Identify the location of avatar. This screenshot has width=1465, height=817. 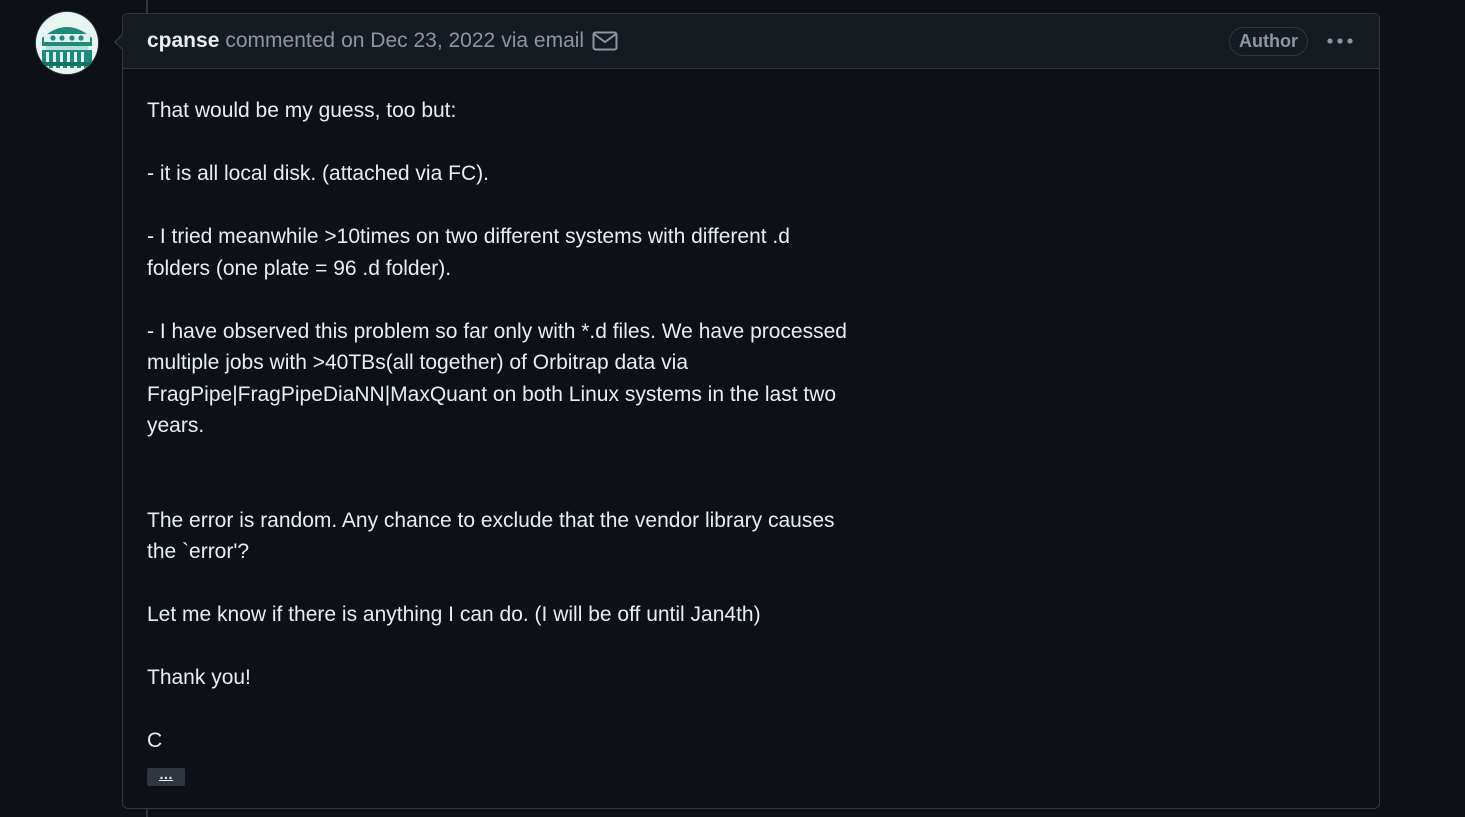
(67, 43).